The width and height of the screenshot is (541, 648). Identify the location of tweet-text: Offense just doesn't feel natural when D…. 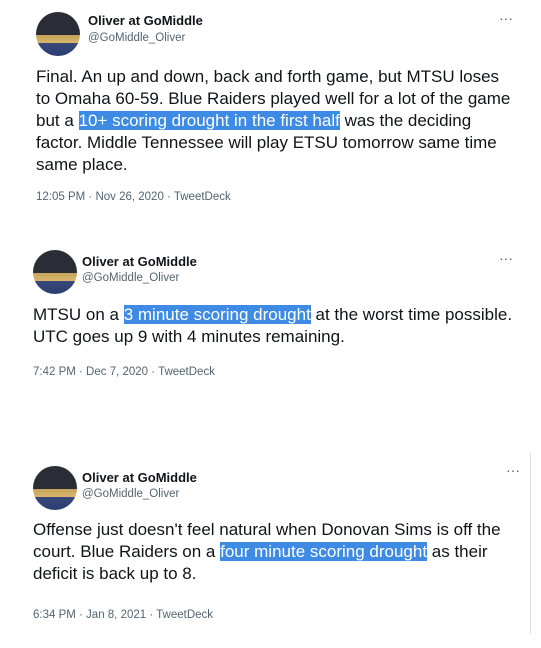
(278, 552).